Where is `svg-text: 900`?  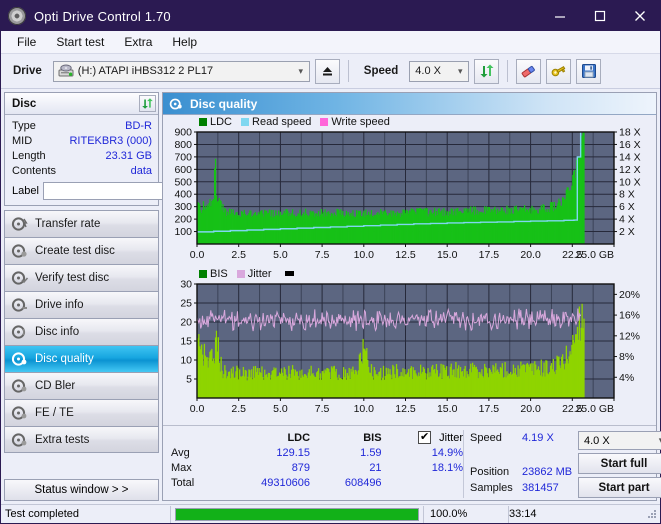
svg-text: 900 is located at coordinates (183, 133).